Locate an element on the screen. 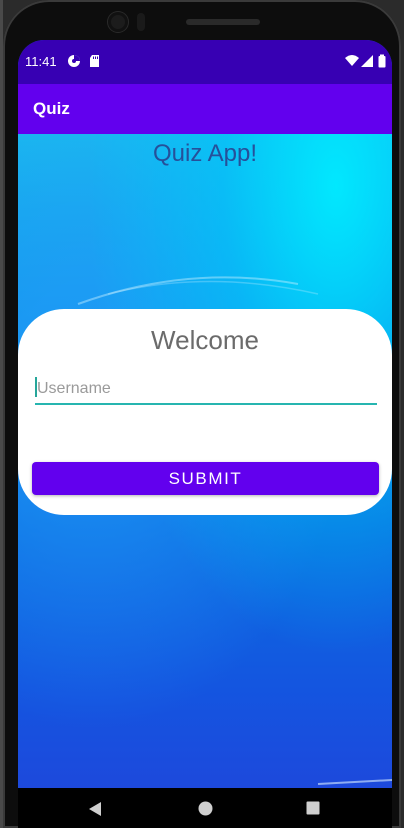 The image size is (404, 828). submit-button: SUBMIT is located at coordinates (205, 478).